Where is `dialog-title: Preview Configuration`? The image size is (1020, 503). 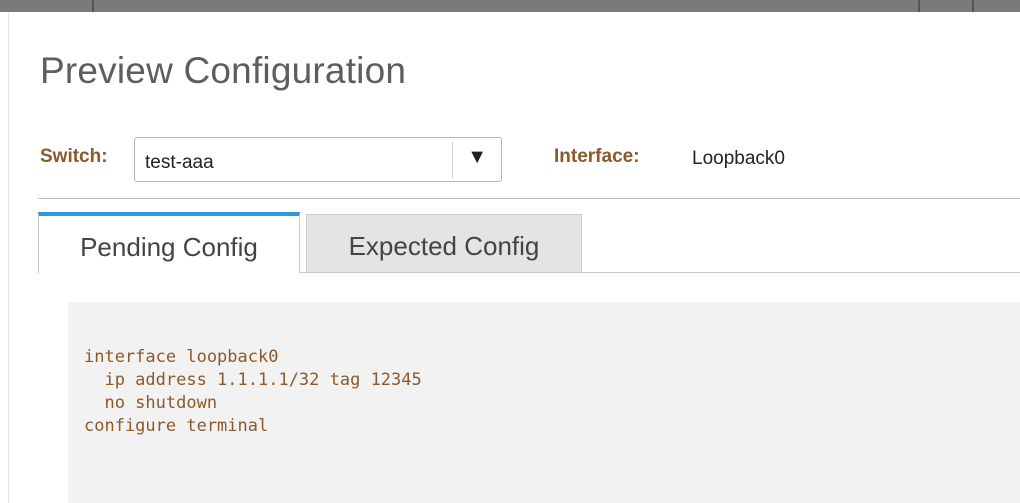 dialog-title: Preview Configuration is located at coordinates (223, 70).